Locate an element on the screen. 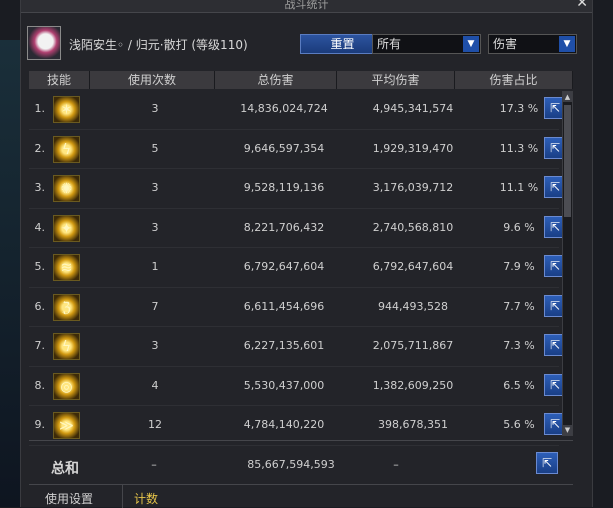  table-row: 2. ϟ 5 9,646,597,354 1,929,319,470 11.3 % ⇱ is located at coordinates (297, 149).